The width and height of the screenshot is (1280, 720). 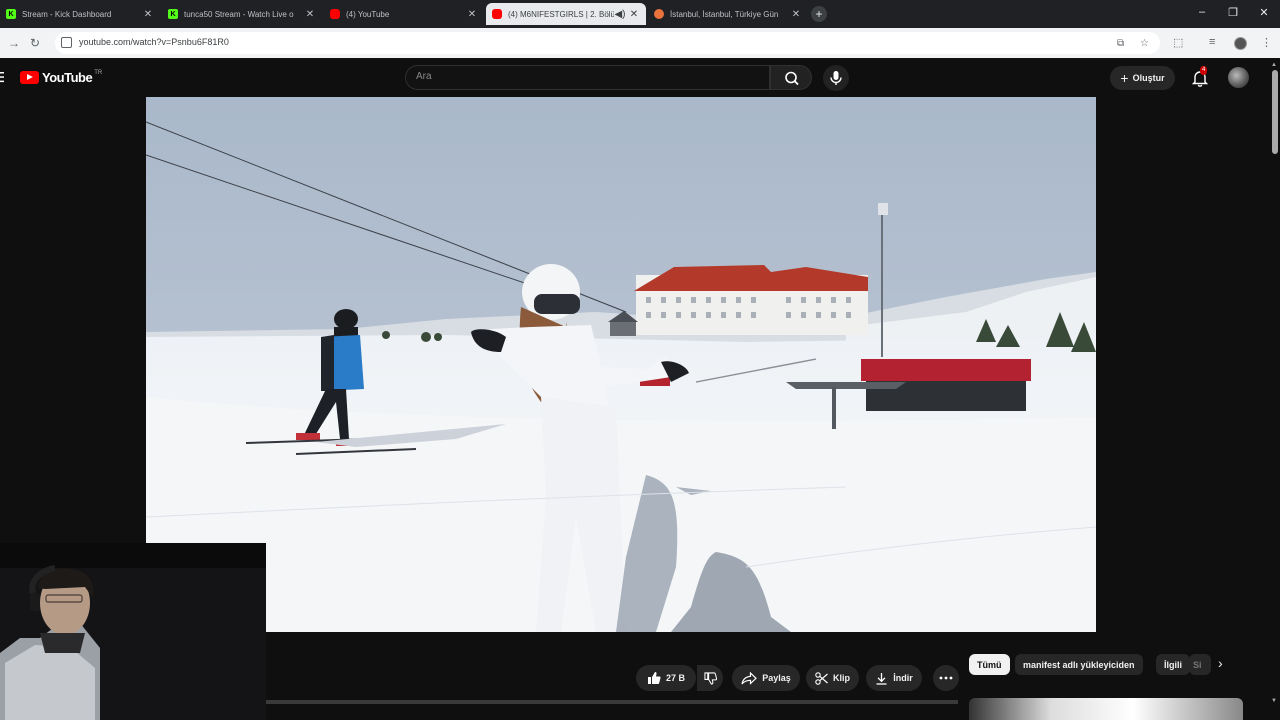 I want to click on microphone-icon, so click(x=836, y=78).